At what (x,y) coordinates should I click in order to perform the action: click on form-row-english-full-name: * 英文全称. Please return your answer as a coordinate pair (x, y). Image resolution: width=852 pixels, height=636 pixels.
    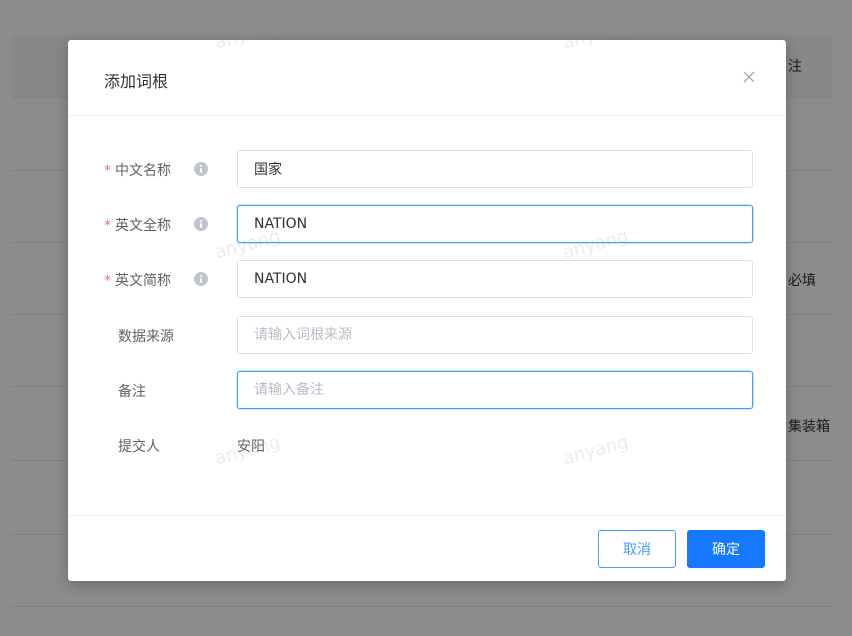
    Looking at the image, I should click on (427, 224).